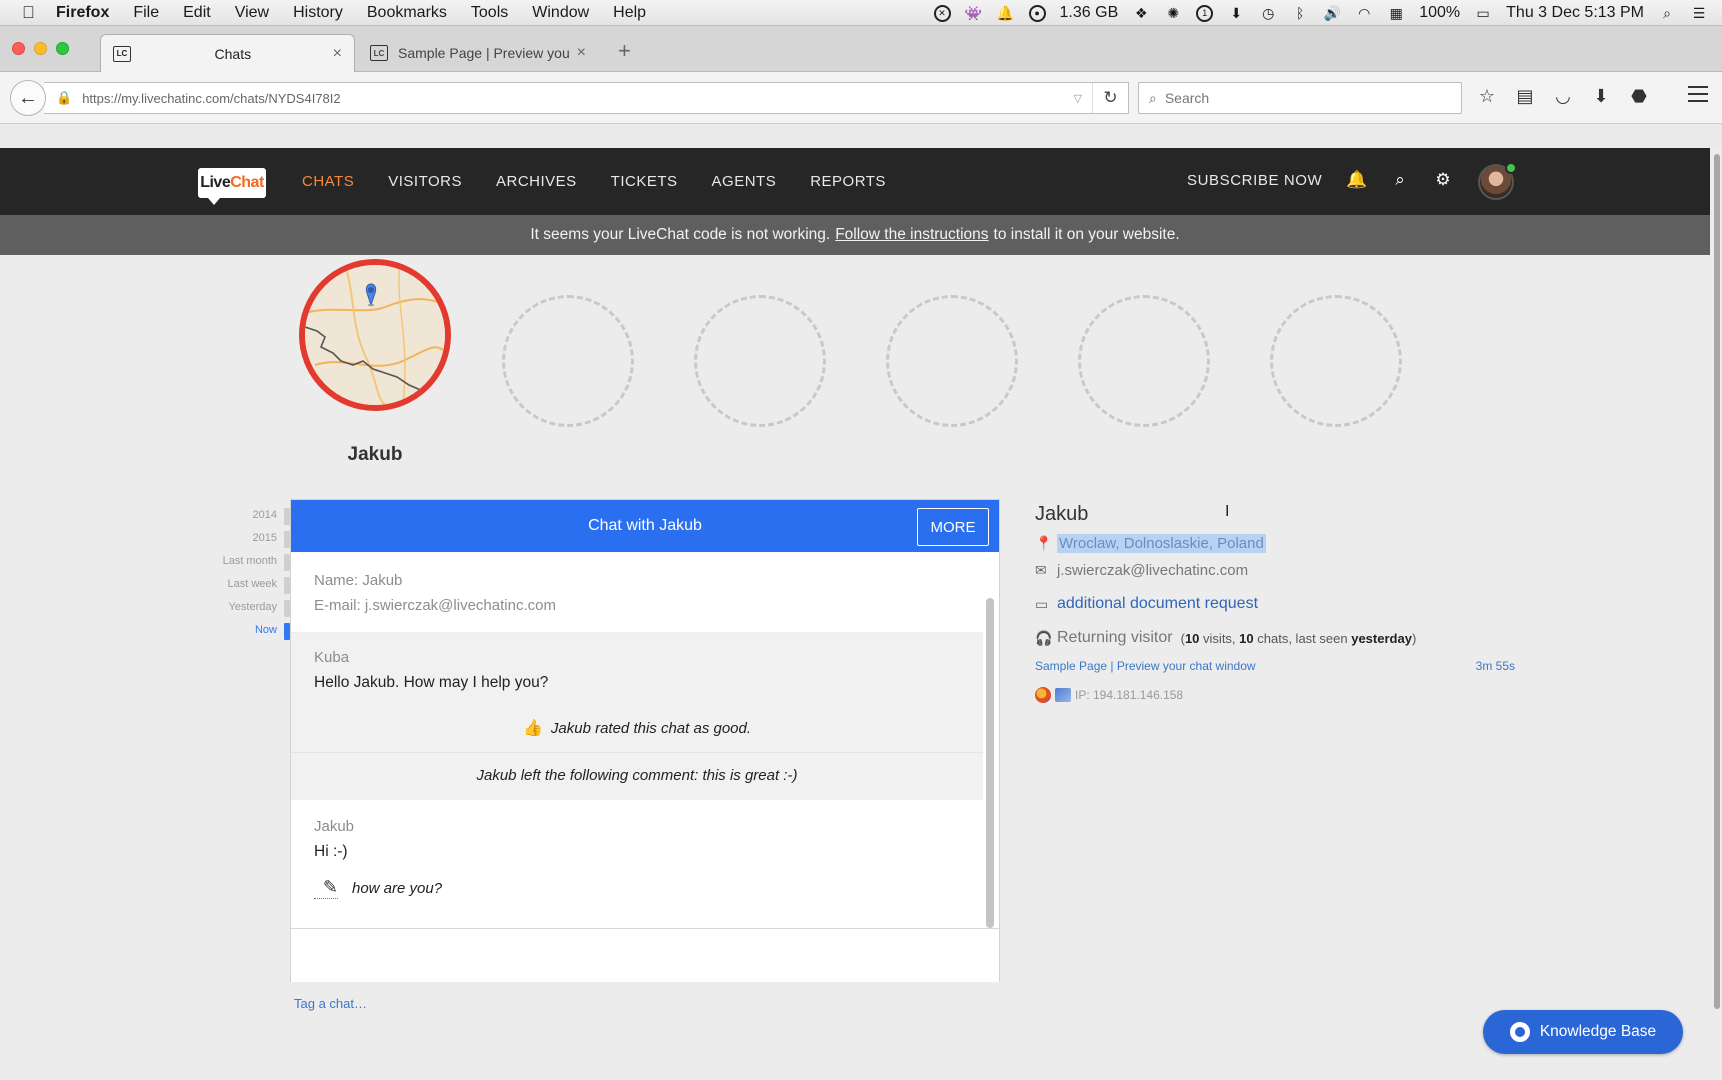 The height and width of the screenshot is (1080, 1722). Describe the element at coordinates (1563, 96) in the screenshot. I see `pocket-icon: ◡` at that location.